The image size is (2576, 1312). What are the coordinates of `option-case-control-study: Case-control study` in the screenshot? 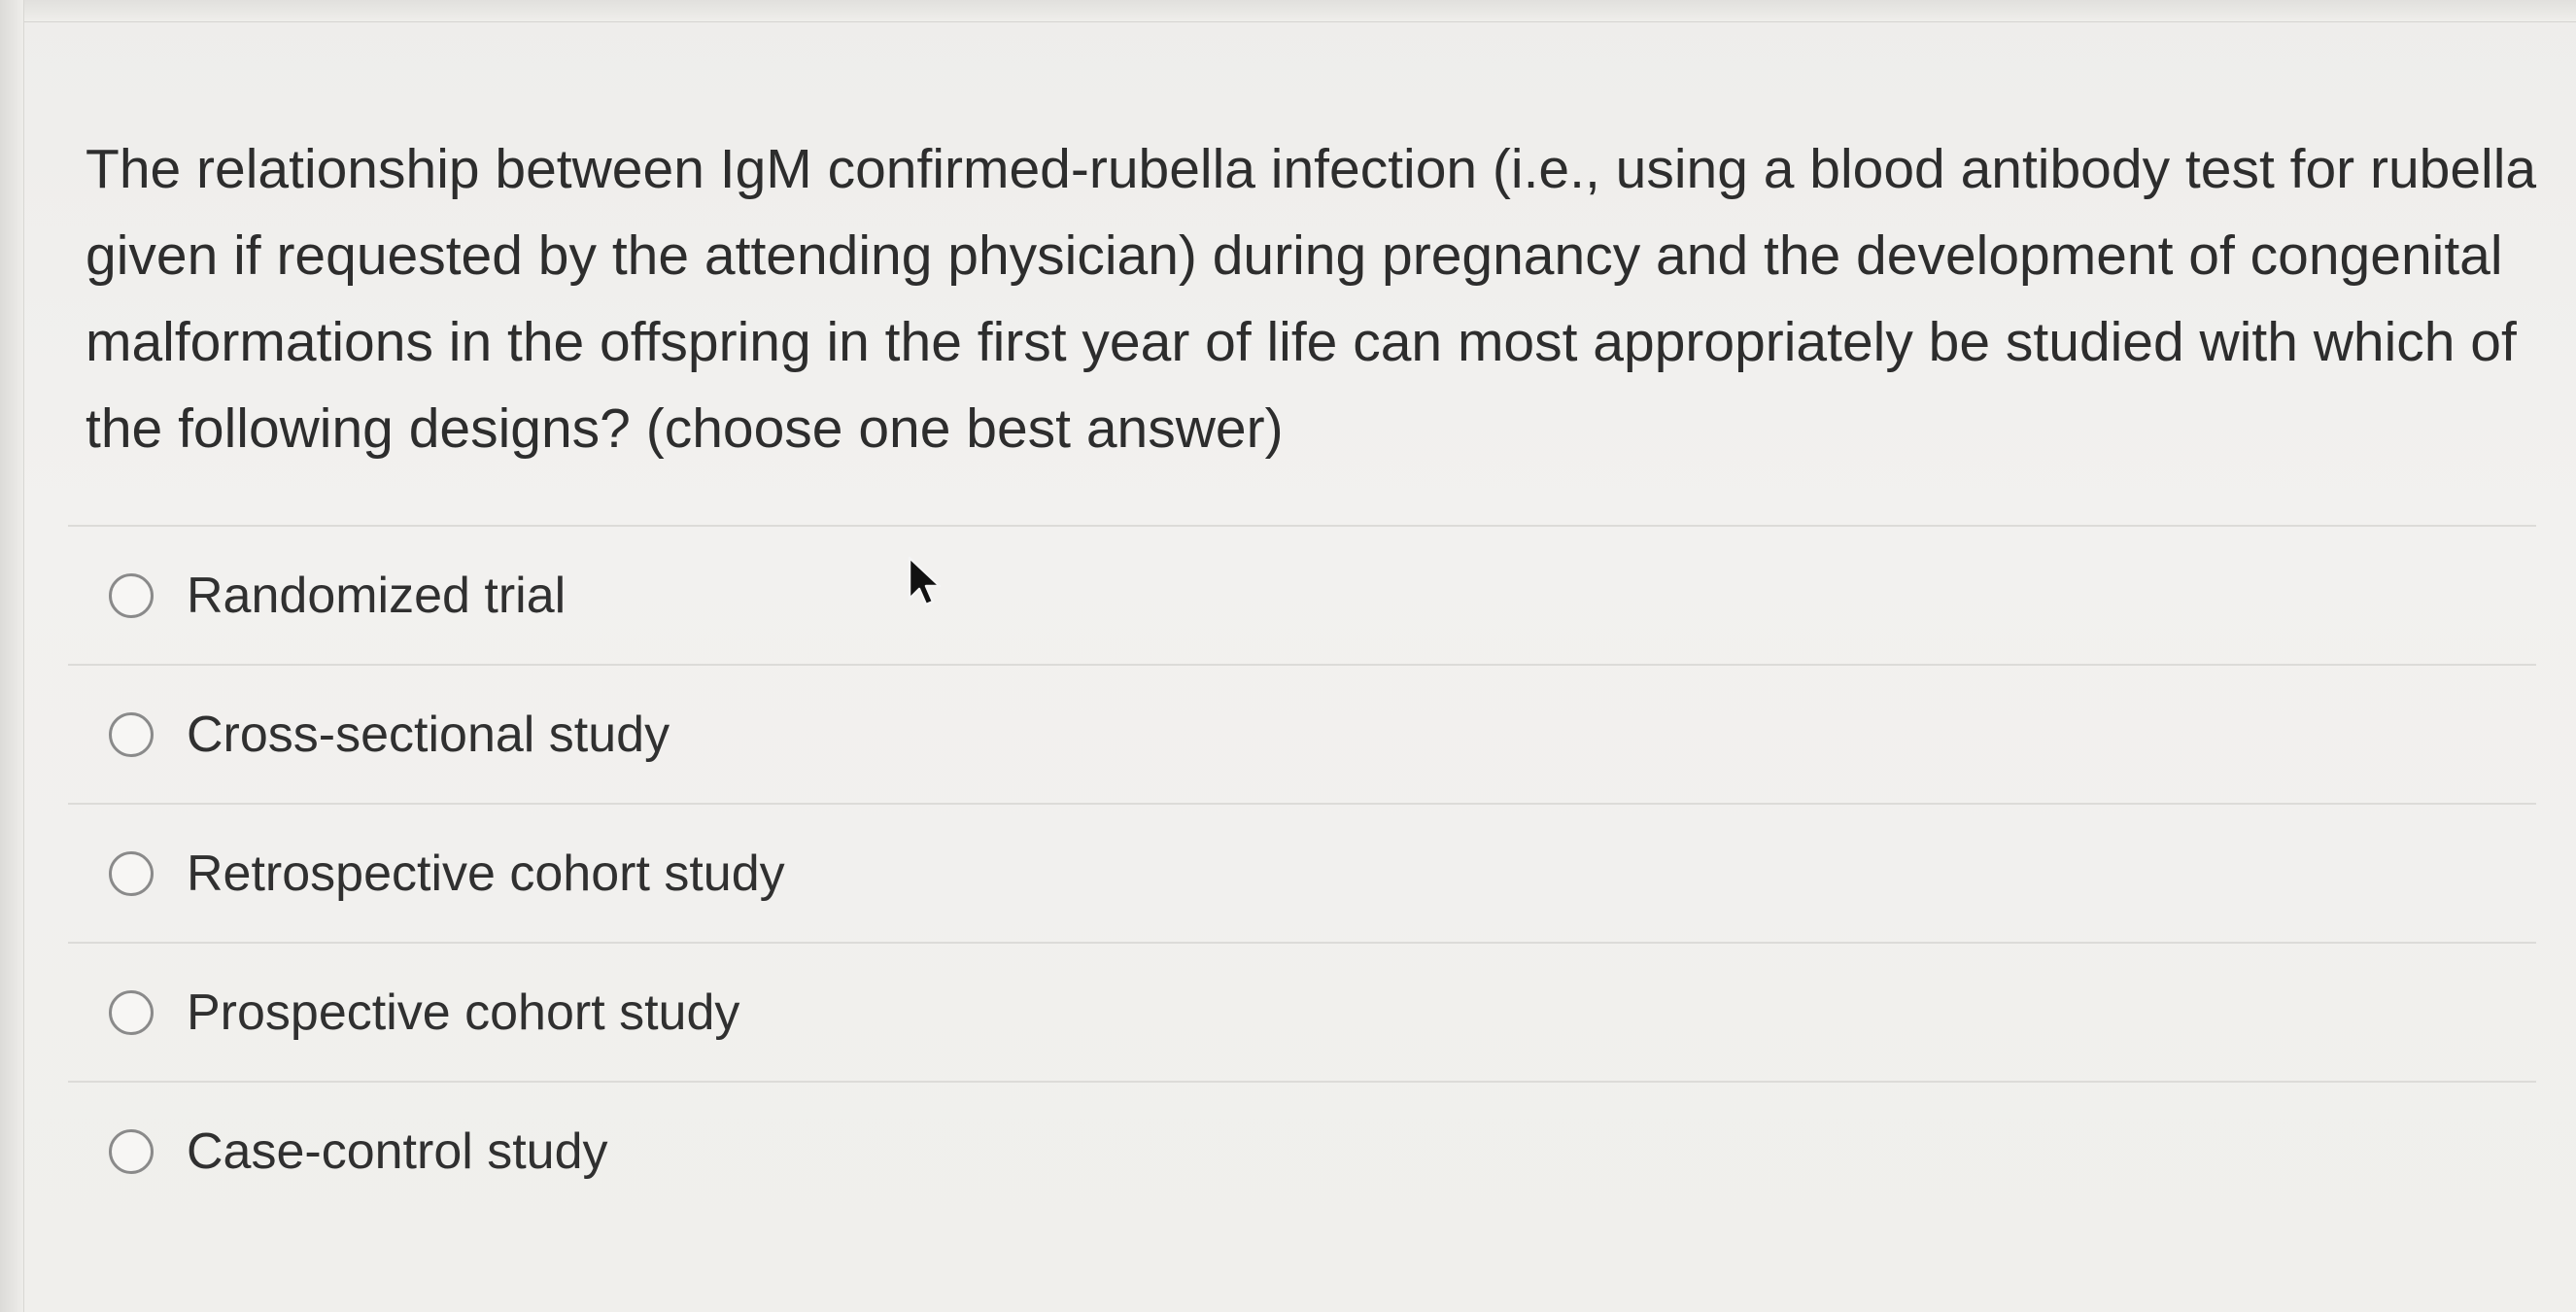 It's located at (1302, 1151).